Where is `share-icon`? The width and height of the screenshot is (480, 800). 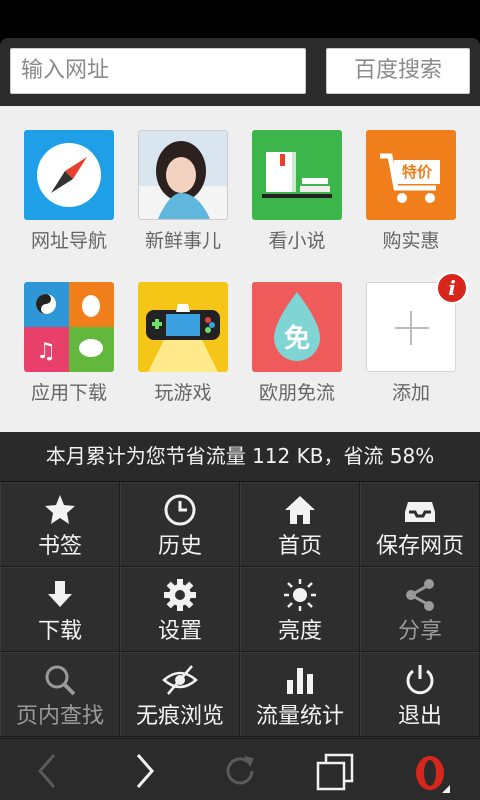
share-icon is located at coordinates (420, 595).